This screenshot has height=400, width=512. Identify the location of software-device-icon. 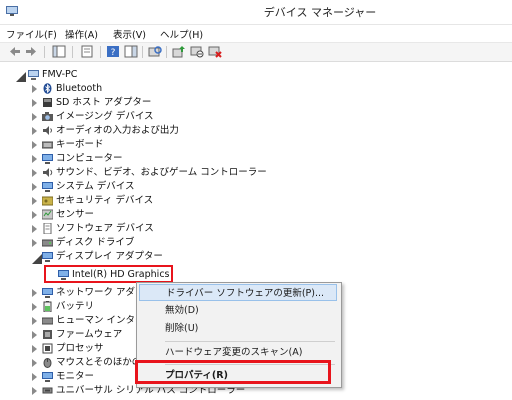
(47, 228).